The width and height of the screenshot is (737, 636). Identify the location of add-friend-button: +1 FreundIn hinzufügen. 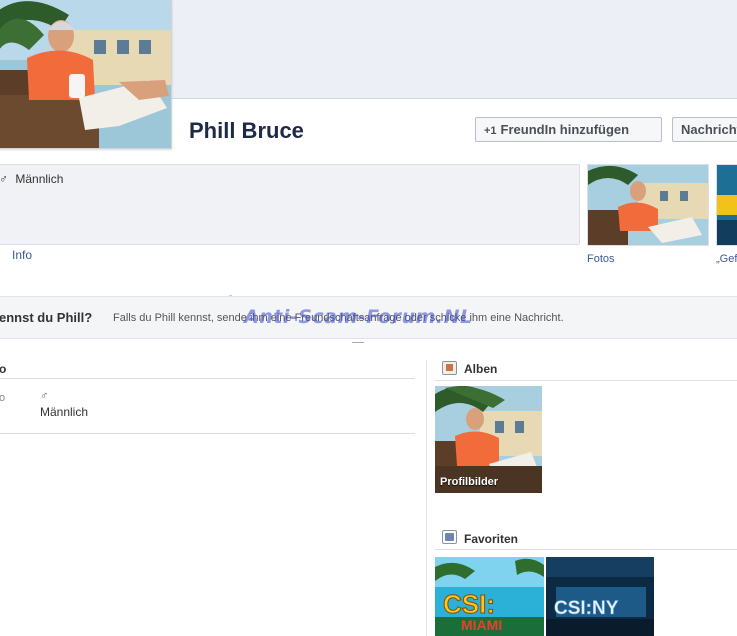
(568, 129).